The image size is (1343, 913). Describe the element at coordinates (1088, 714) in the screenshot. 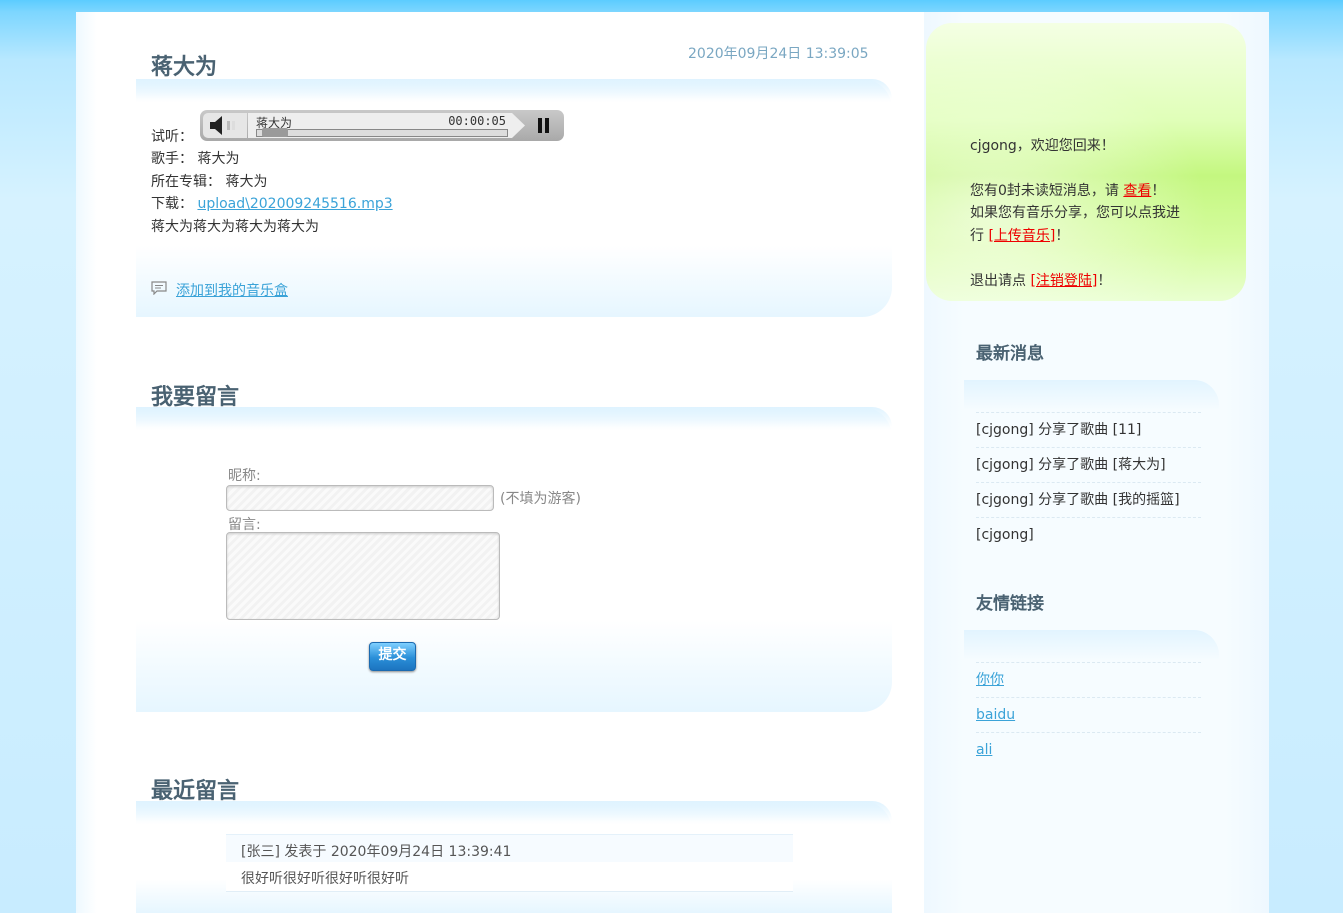

I see `friend-link-item: baidu` at that location.